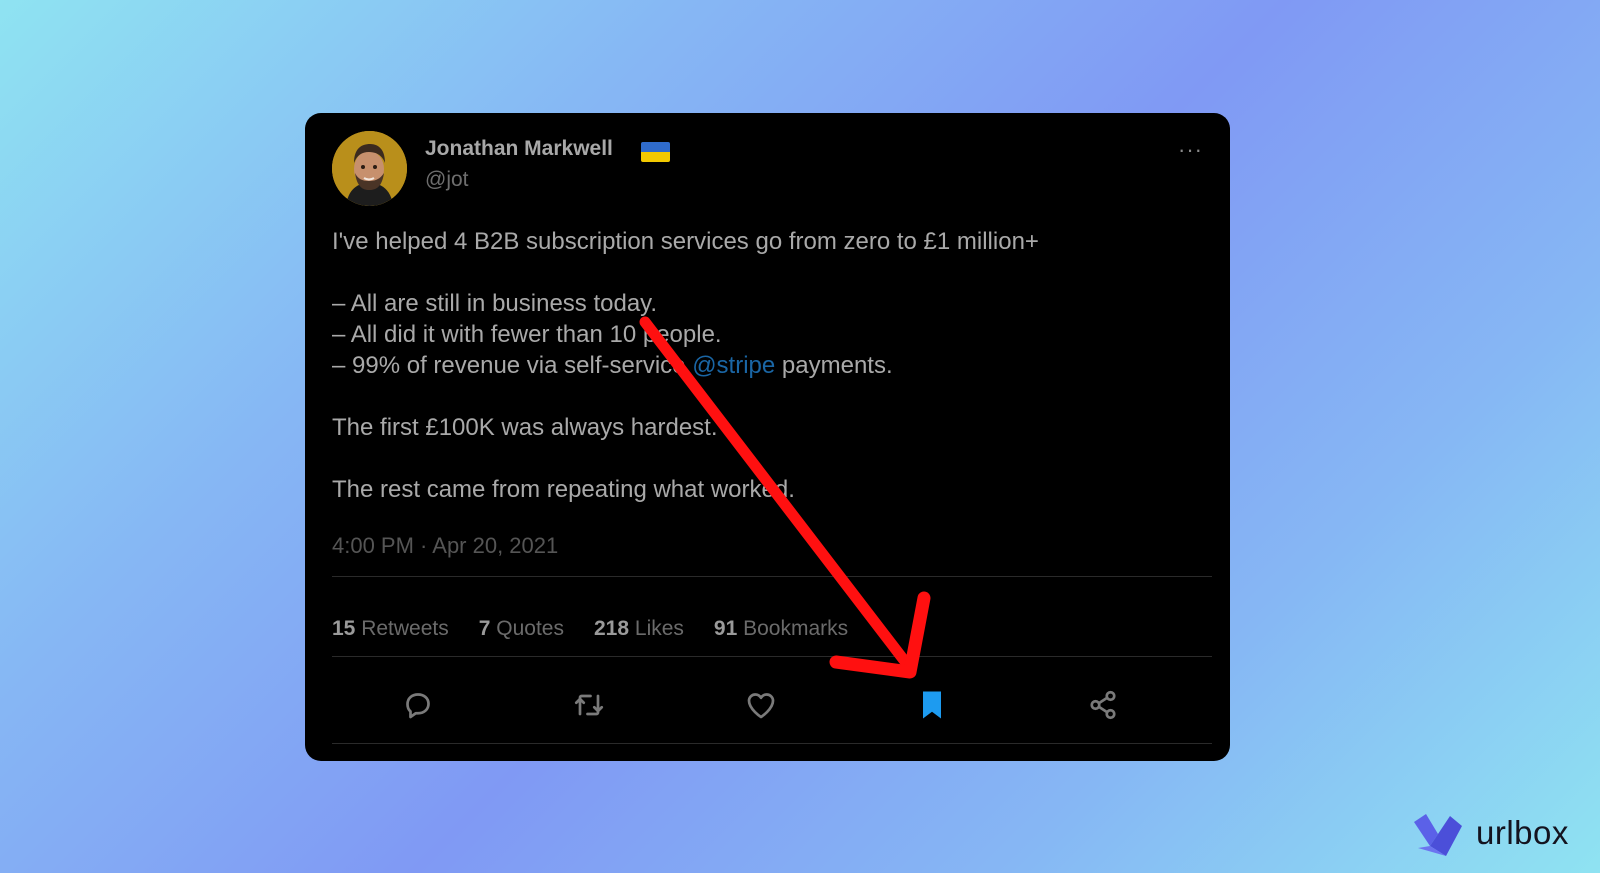  I want to click on mention-link: @stripe, so click(733, 365).